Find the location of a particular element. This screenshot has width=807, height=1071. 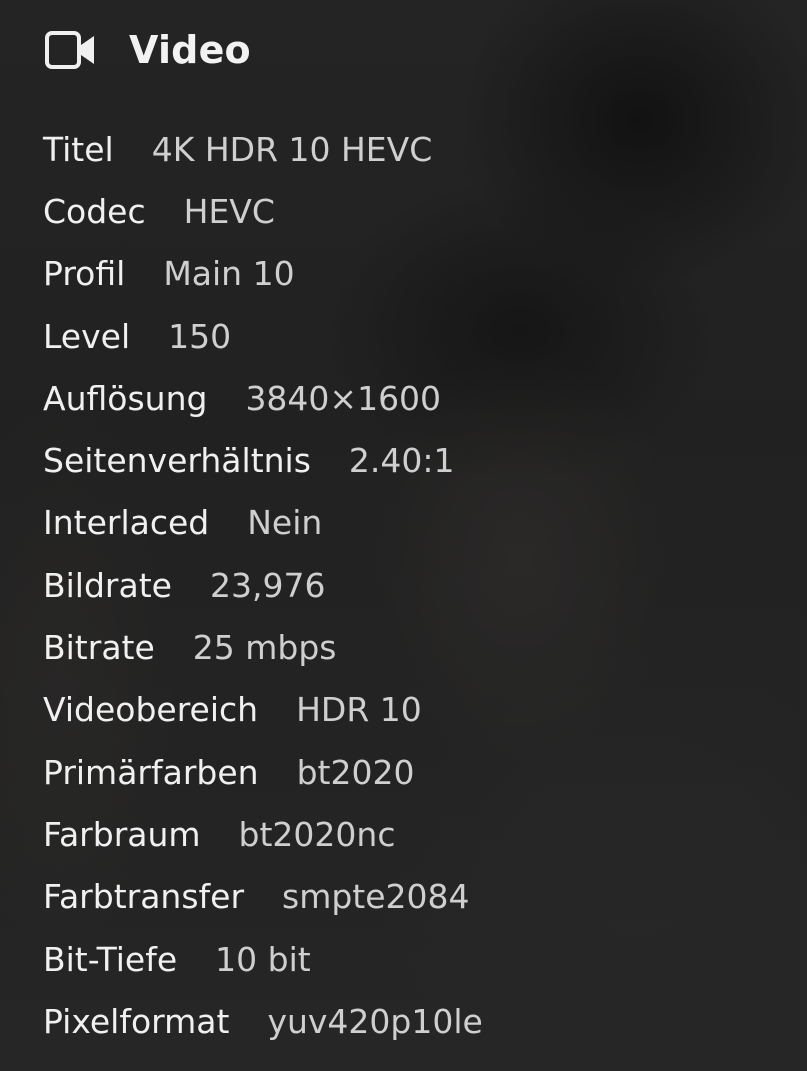

info-value: bt2020nc is located at coordinates (317, 834).